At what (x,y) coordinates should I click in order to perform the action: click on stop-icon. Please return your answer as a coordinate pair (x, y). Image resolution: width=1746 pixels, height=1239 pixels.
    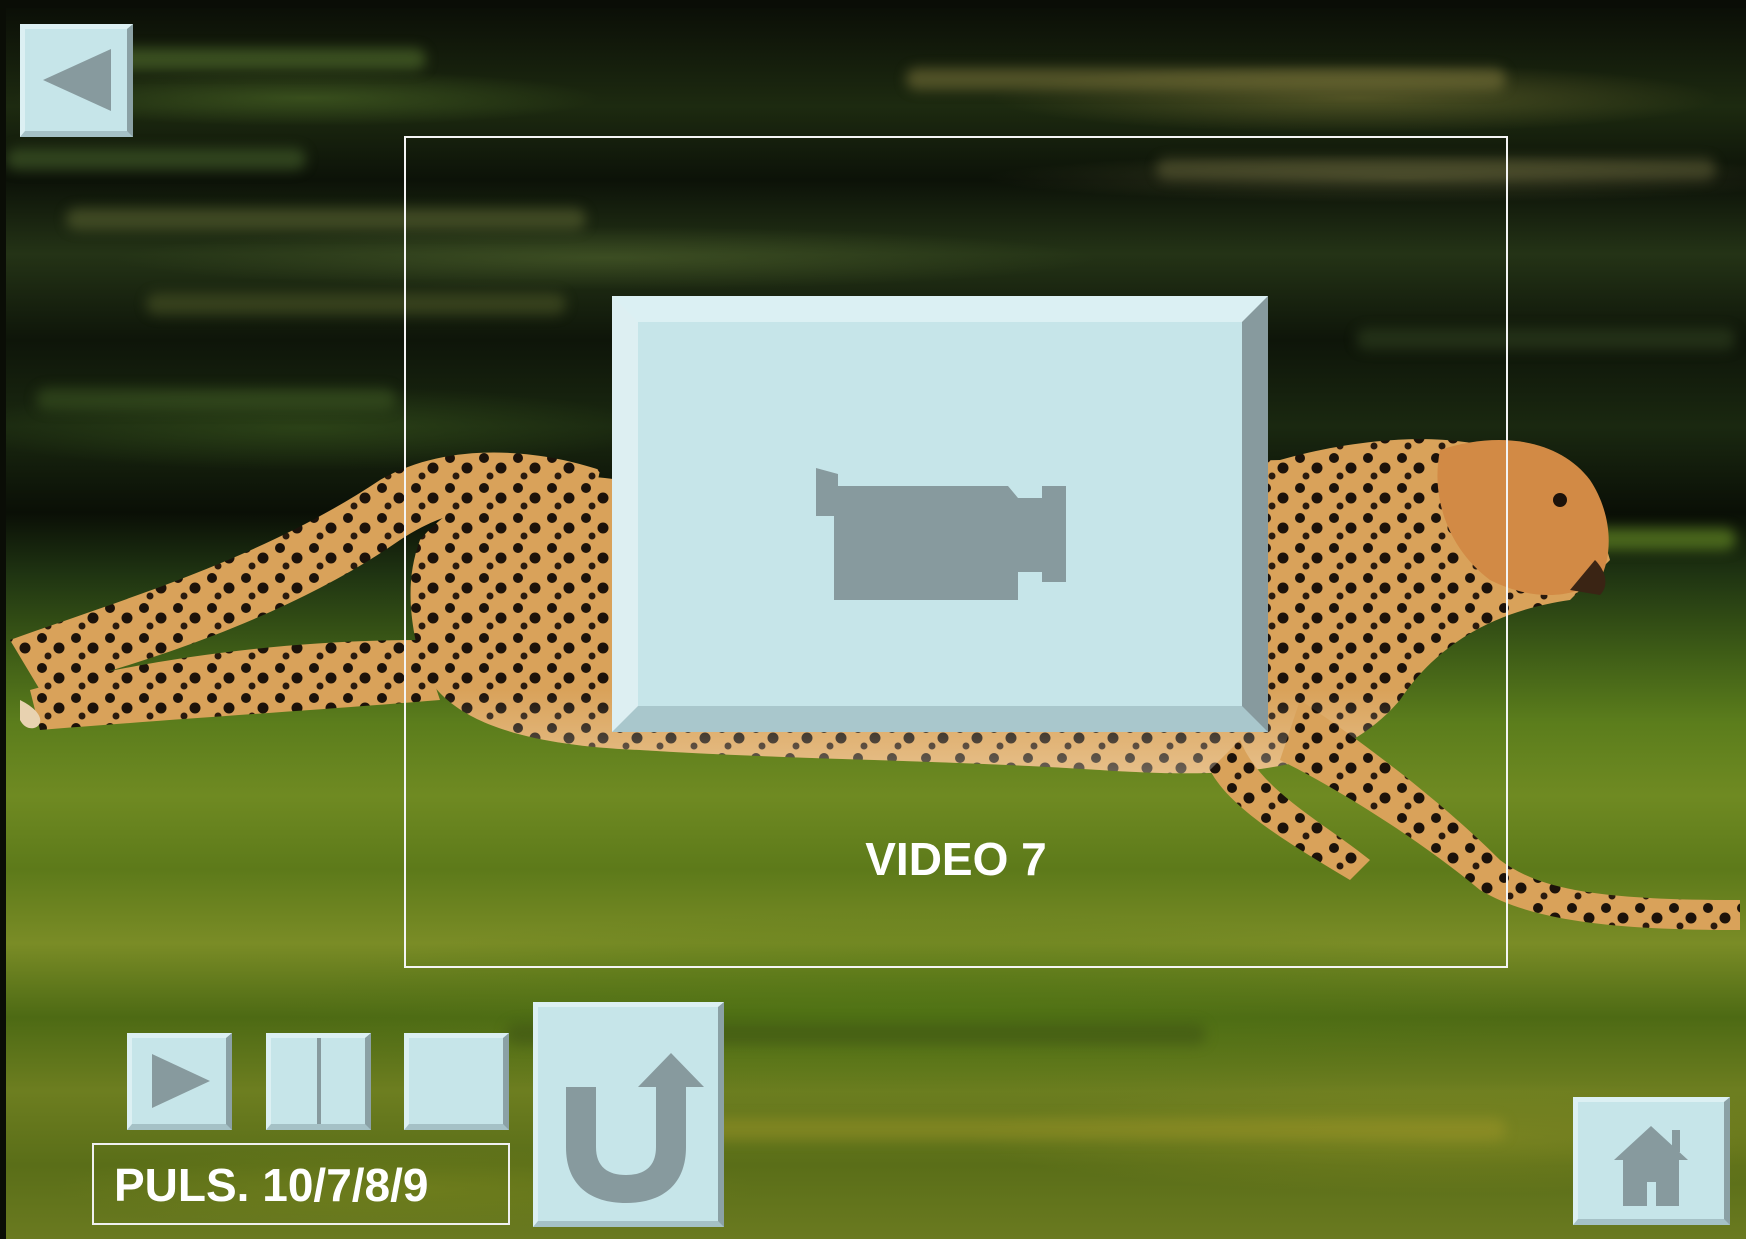
    Looking at the image, I should click on (456, 1081).